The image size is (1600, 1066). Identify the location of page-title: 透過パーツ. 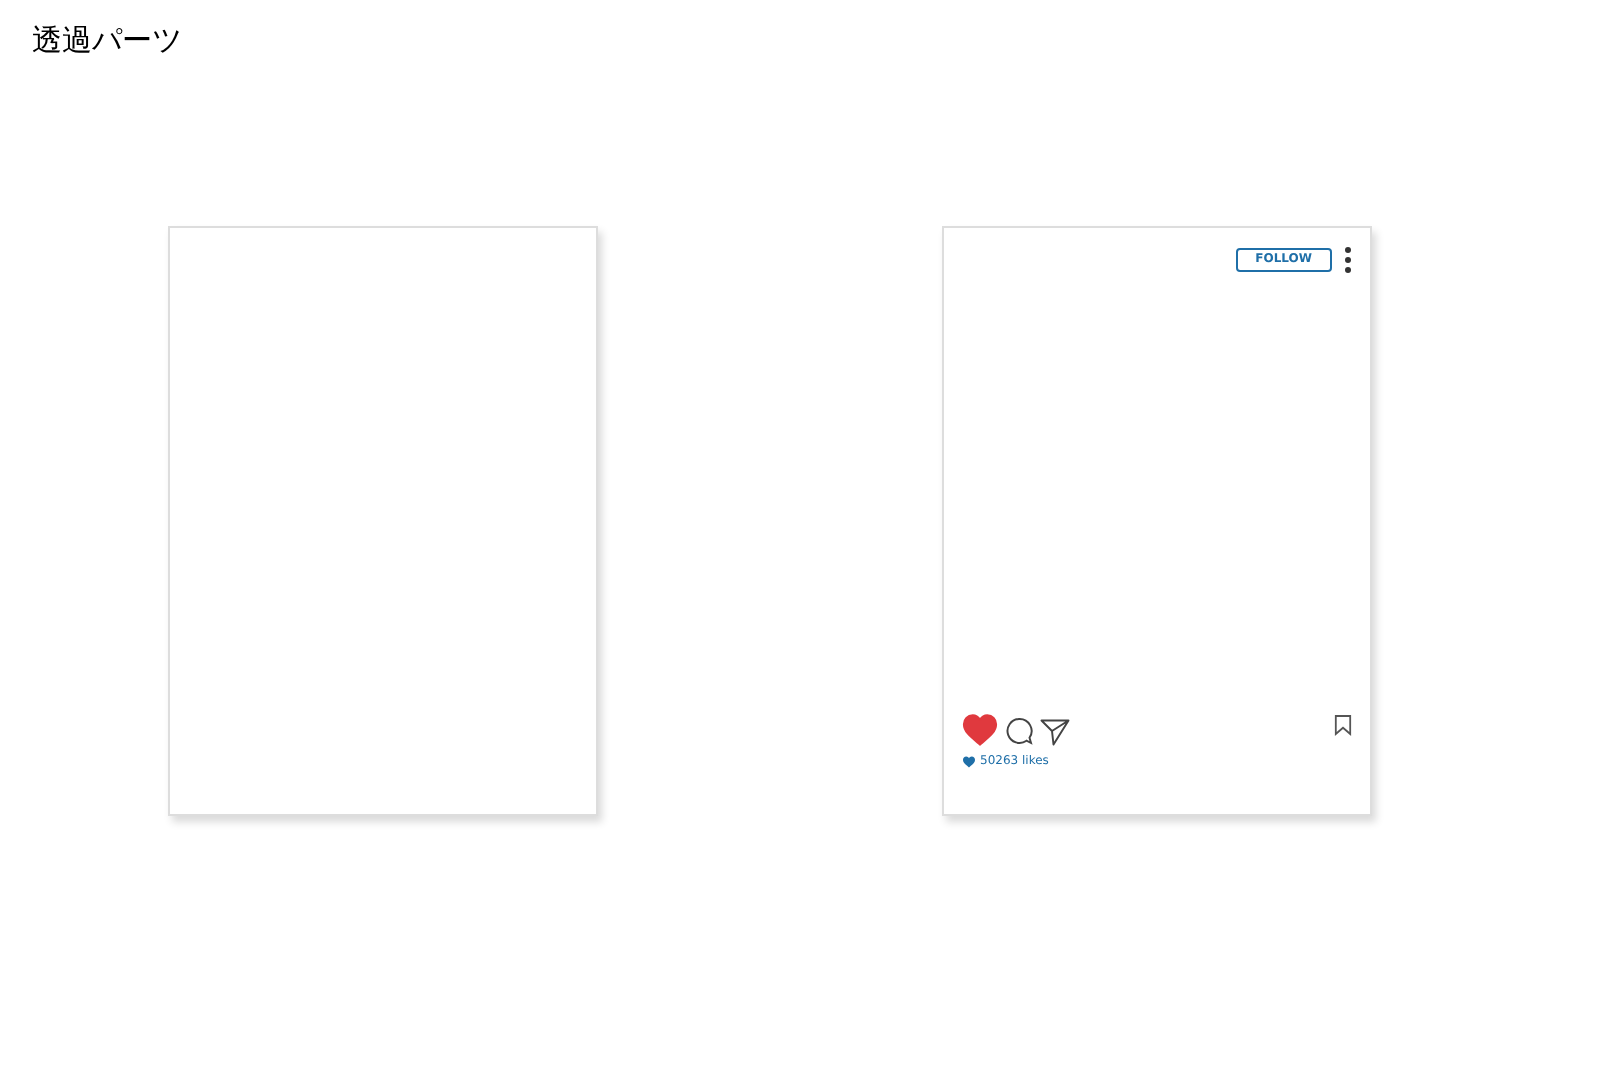
(107, 41).